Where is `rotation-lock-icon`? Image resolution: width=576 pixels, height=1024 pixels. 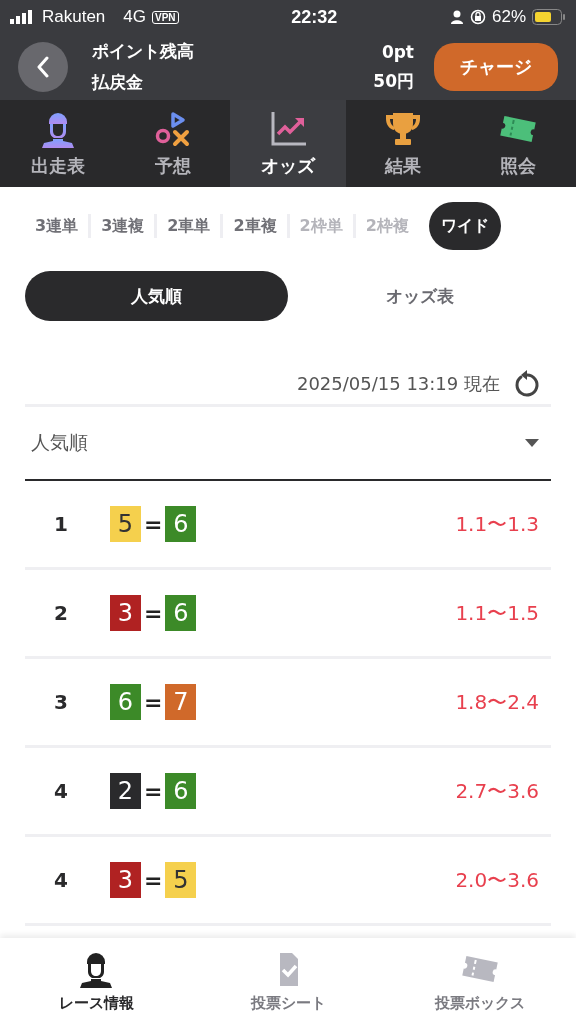
rotation-lock-icon is located at coordinates (477, 17).